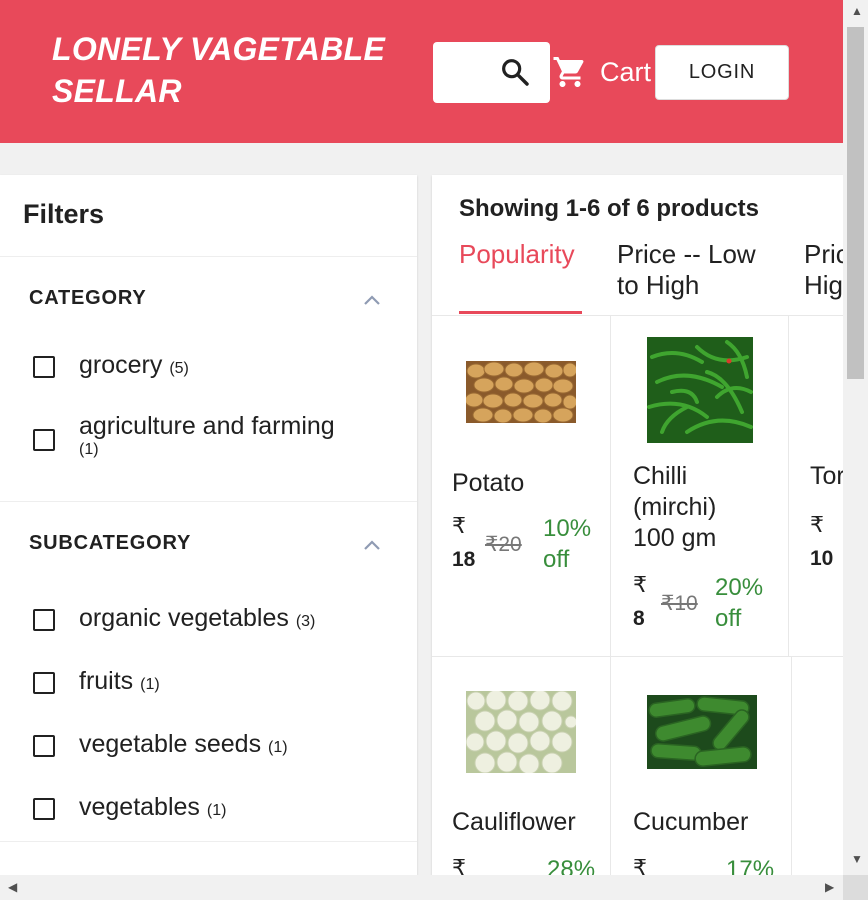 Image resolution: width=868 pixels, height=900 pixels. Describe the element at coordinates (690, 822) in the screenshot. I see `product-name: Cucumber` at that location.